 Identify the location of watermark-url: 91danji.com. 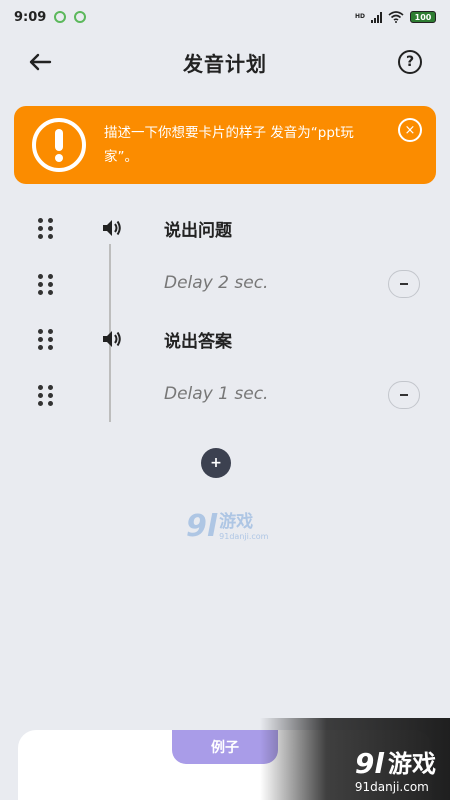
(244, 536).